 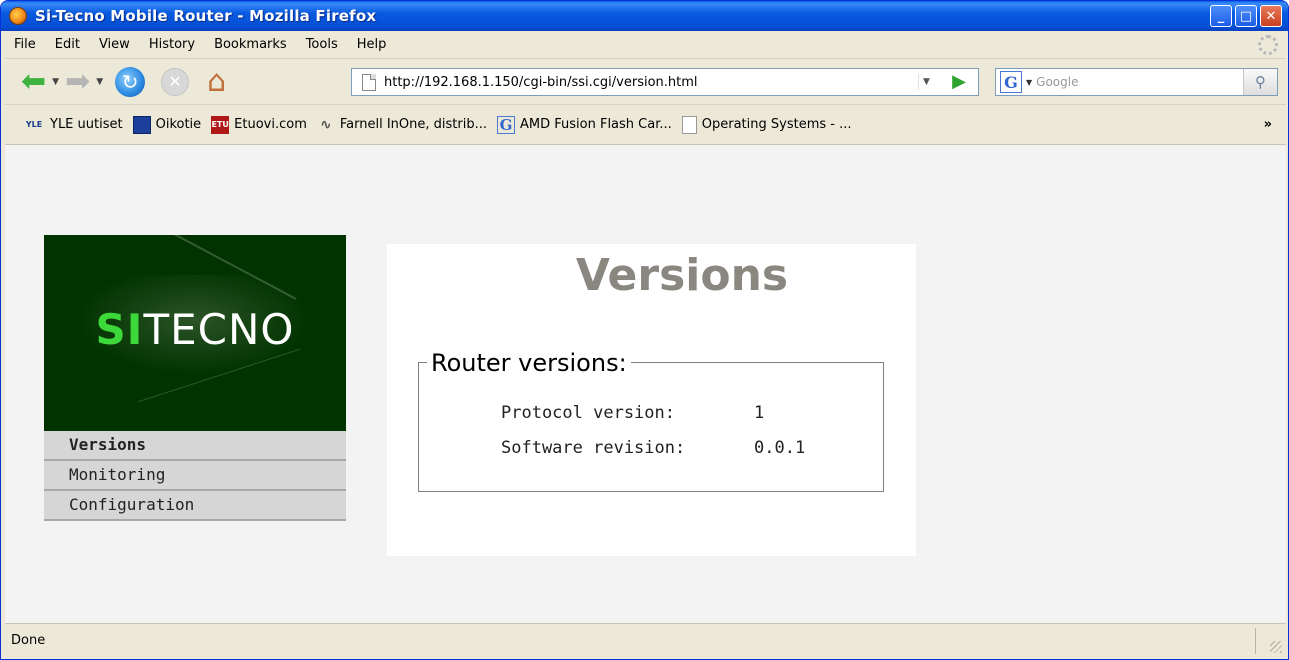 What do you see at coordinates (326, 124) in the screenshot?
I see `farnell-icon: ∿` at bounding box center [326, 124].